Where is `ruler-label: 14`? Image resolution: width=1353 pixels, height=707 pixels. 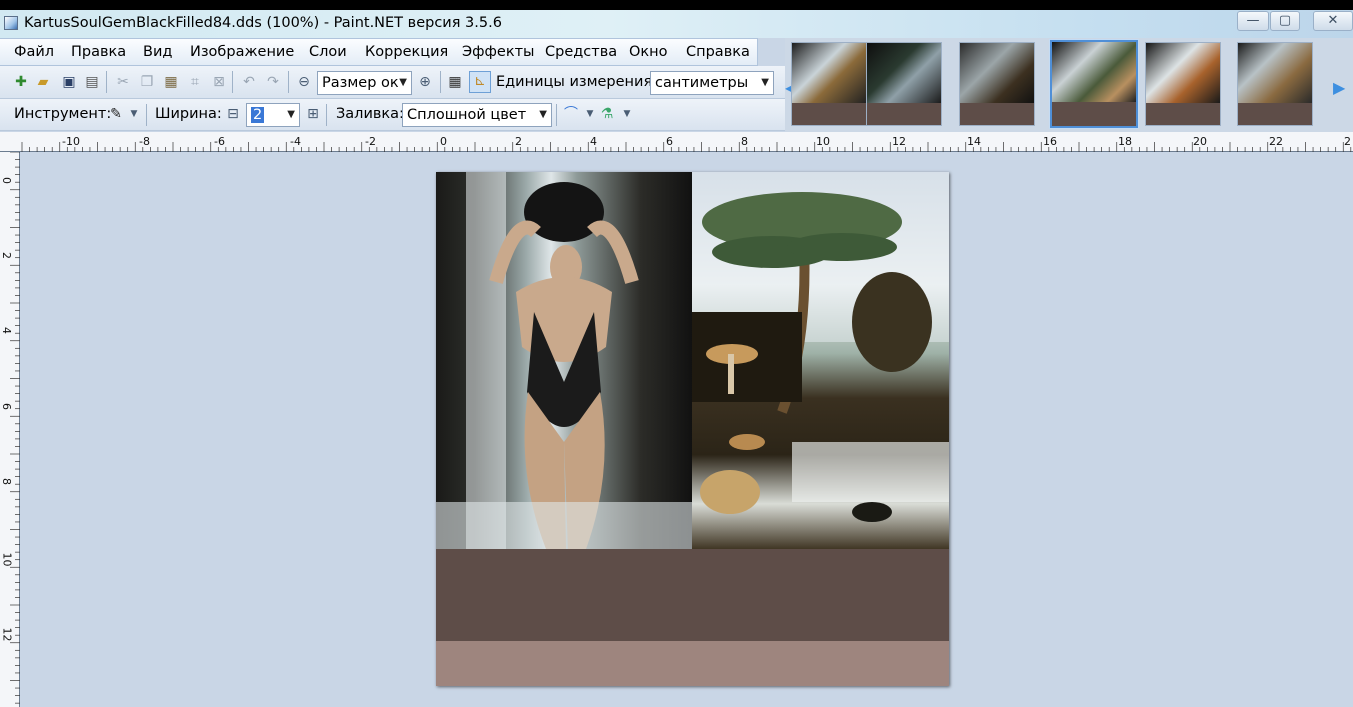 ruler-label: 14 is located at coordinates (974, 141).